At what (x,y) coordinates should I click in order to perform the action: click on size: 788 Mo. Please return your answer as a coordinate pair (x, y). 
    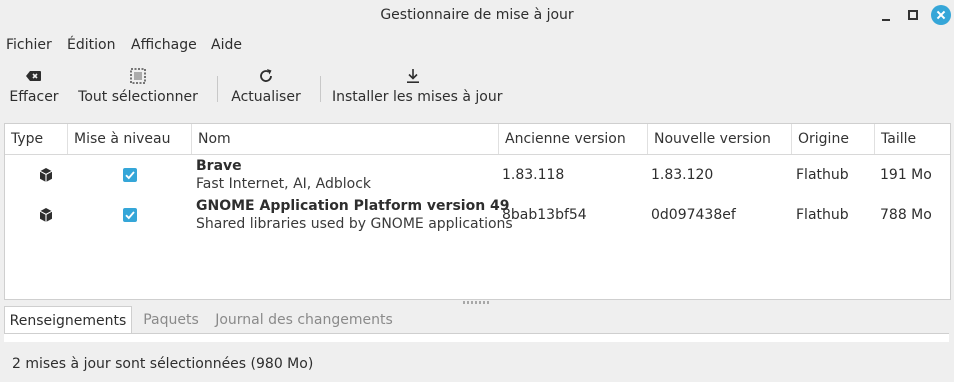
    Looking at the image, I should click on (906, 215).